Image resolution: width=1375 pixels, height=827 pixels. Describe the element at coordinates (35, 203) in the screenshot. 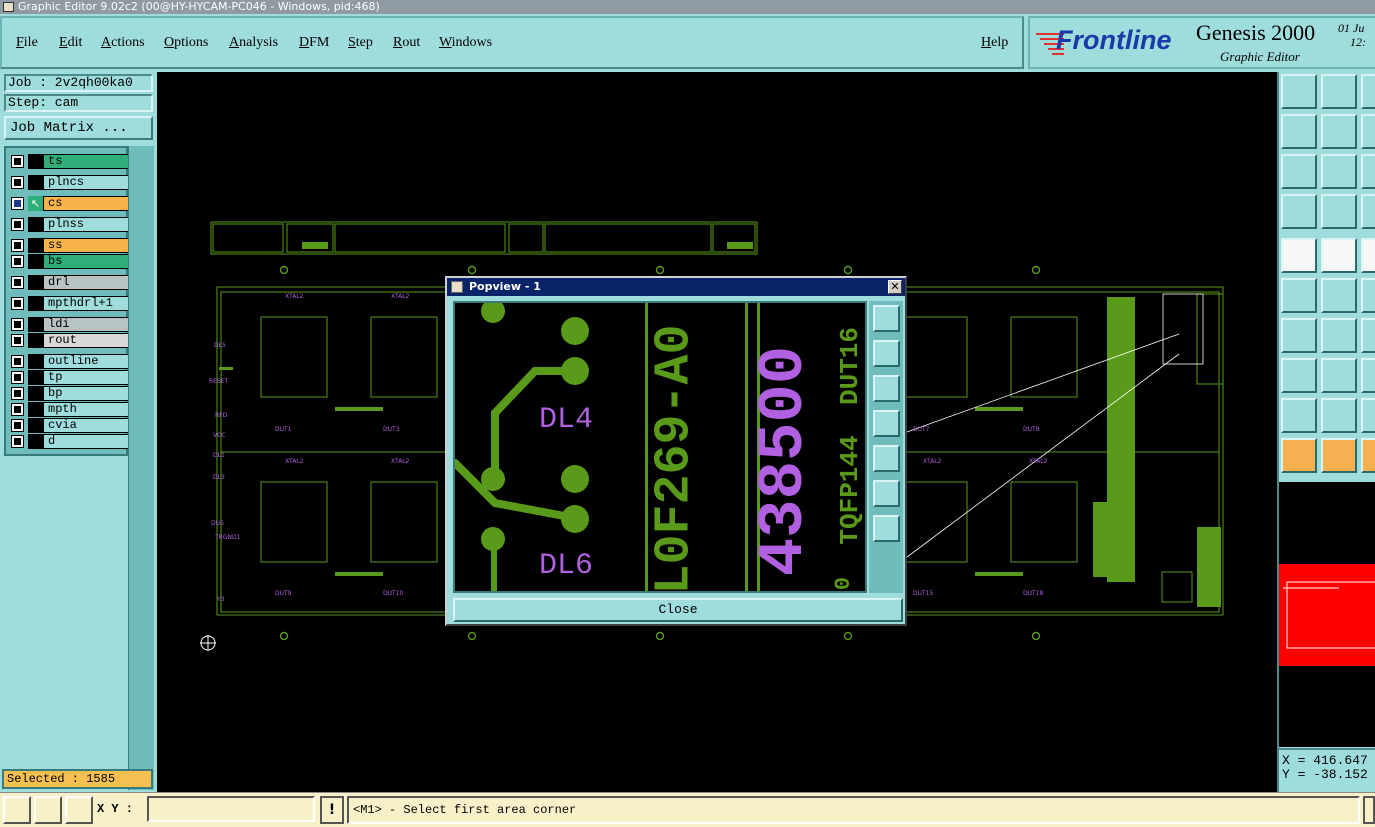

I see `work-layer-icon: ↖` at that location.